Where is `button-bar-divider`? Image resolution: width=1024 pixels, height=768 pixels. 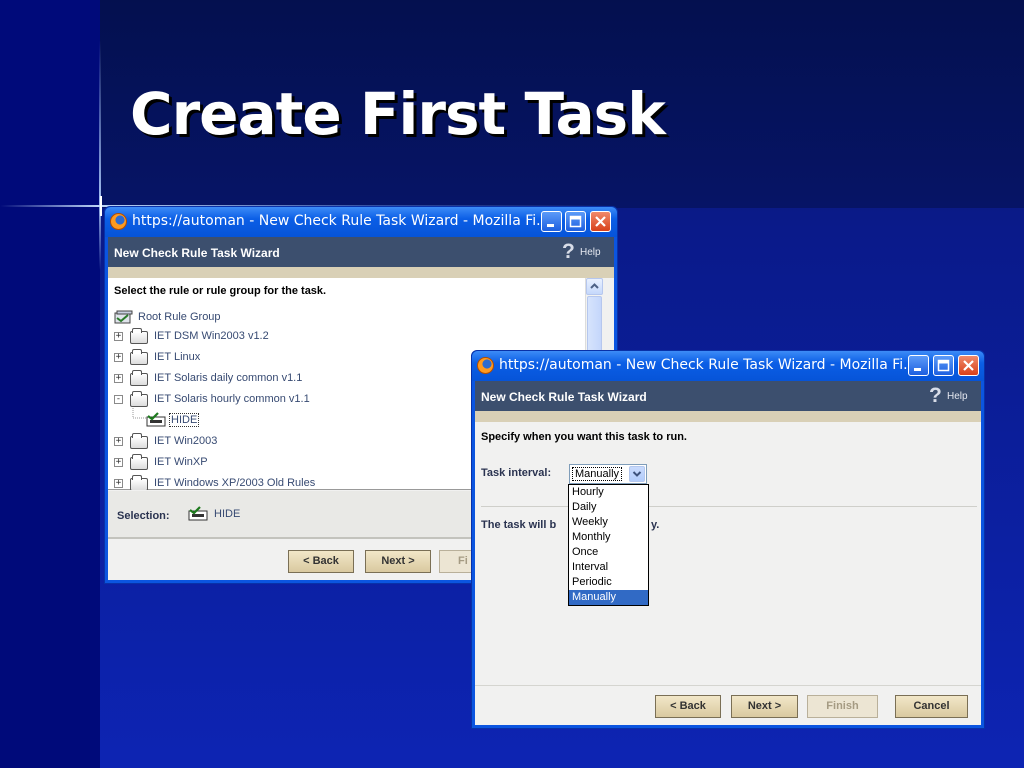
button-bar-divider is located at coordinates (728, 685).